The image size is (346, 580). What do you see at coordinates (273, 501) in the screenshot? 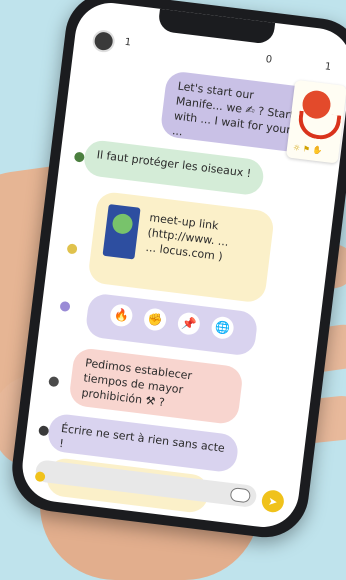
I see `send-button: ➤` at bounding box center [273, 501].